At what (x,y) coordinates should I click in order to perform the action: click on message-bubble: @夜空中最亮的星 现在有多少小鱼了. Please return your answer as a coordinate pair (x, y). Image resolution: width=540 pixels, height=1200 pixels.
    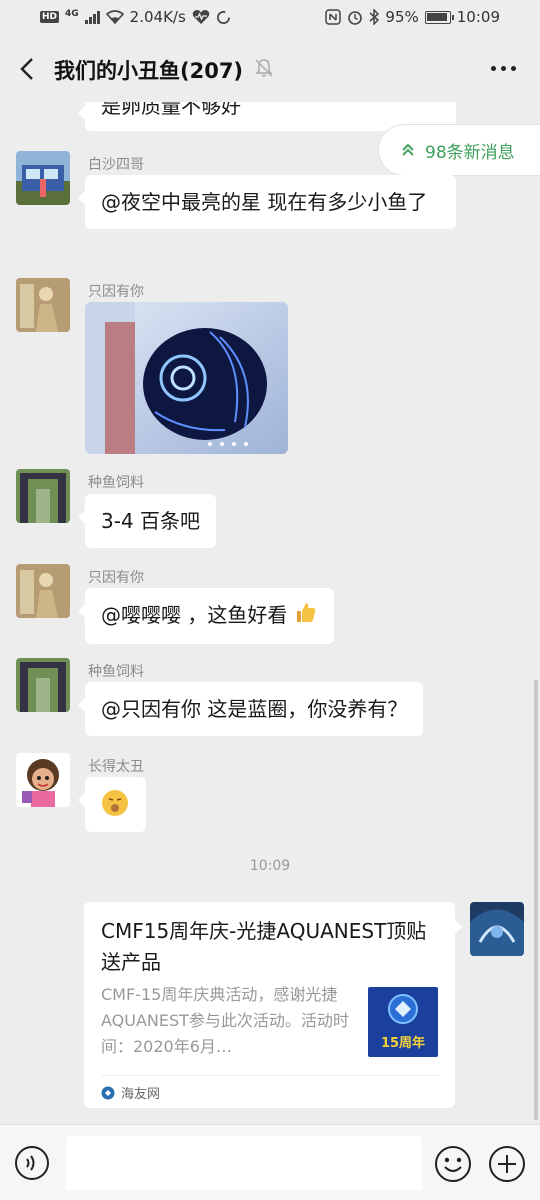
    Looking at the image, I should click on (267, 202).